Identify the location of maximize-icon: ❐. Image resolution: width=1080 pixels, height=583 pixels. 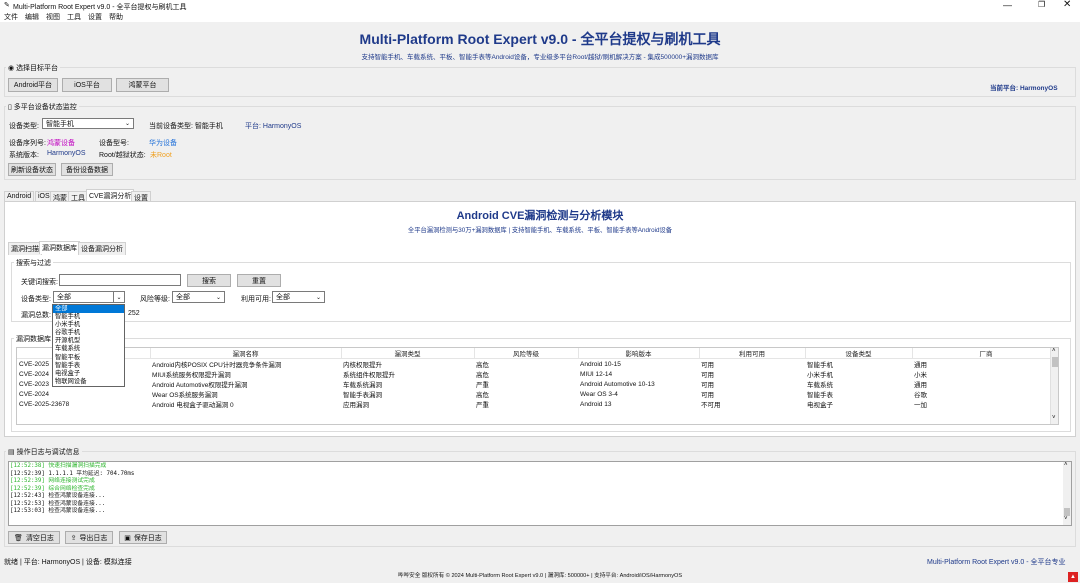
(1041, 4).